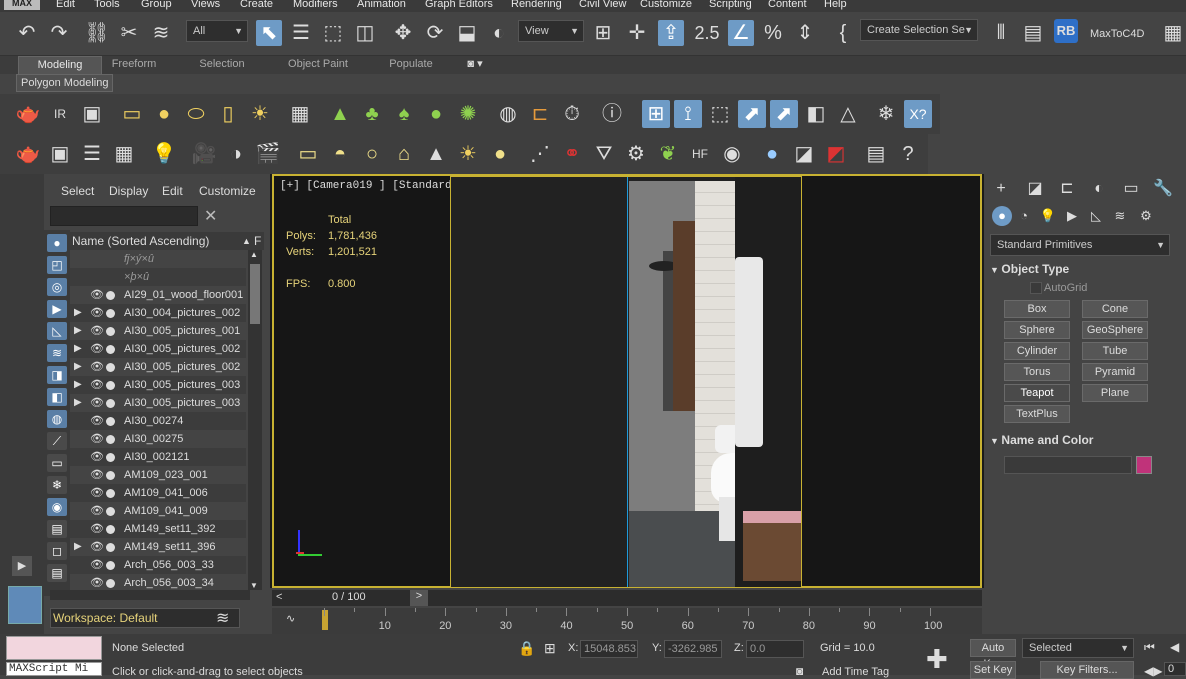  I want to click on list-item: ▶ 👁 AI30_005_pictures_002, so click(158, 349).